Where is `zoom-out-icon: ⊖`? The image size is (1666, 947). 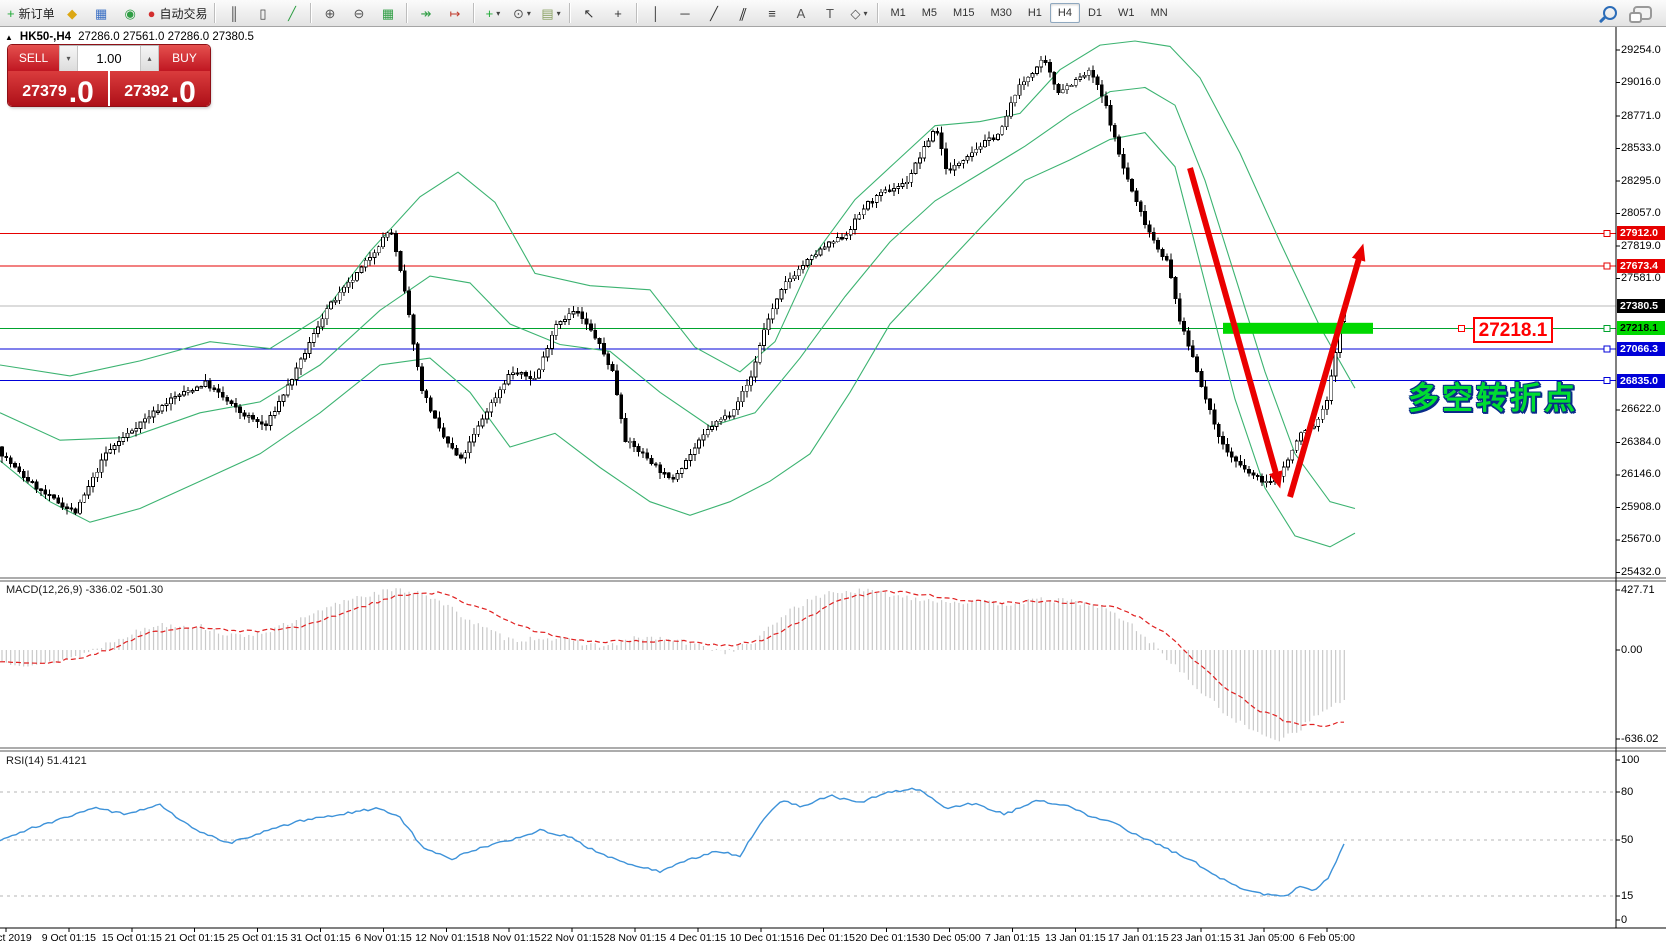
zoom-out-icon: ⊖ is located at coordinates (359, 13).